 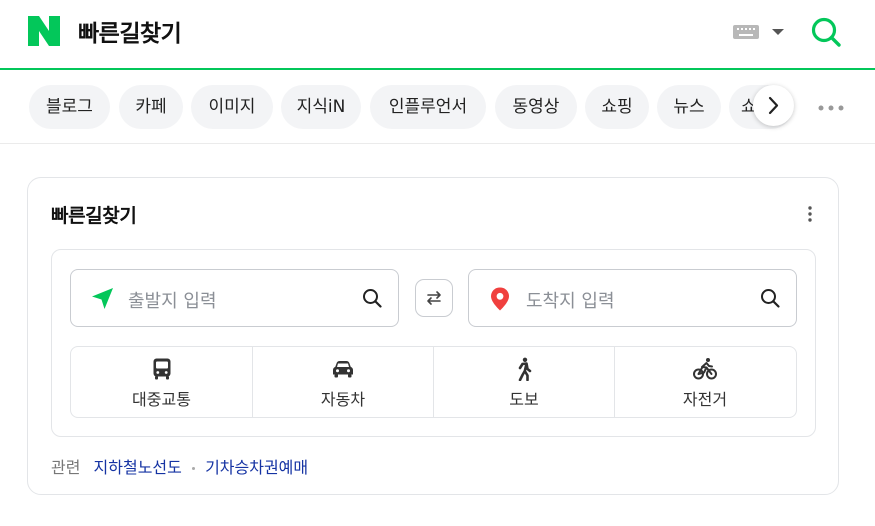 What do you see at coordinates (705, 369) in the screenshot?
I see `bicycle-icon` at bounding box center [705, 369].